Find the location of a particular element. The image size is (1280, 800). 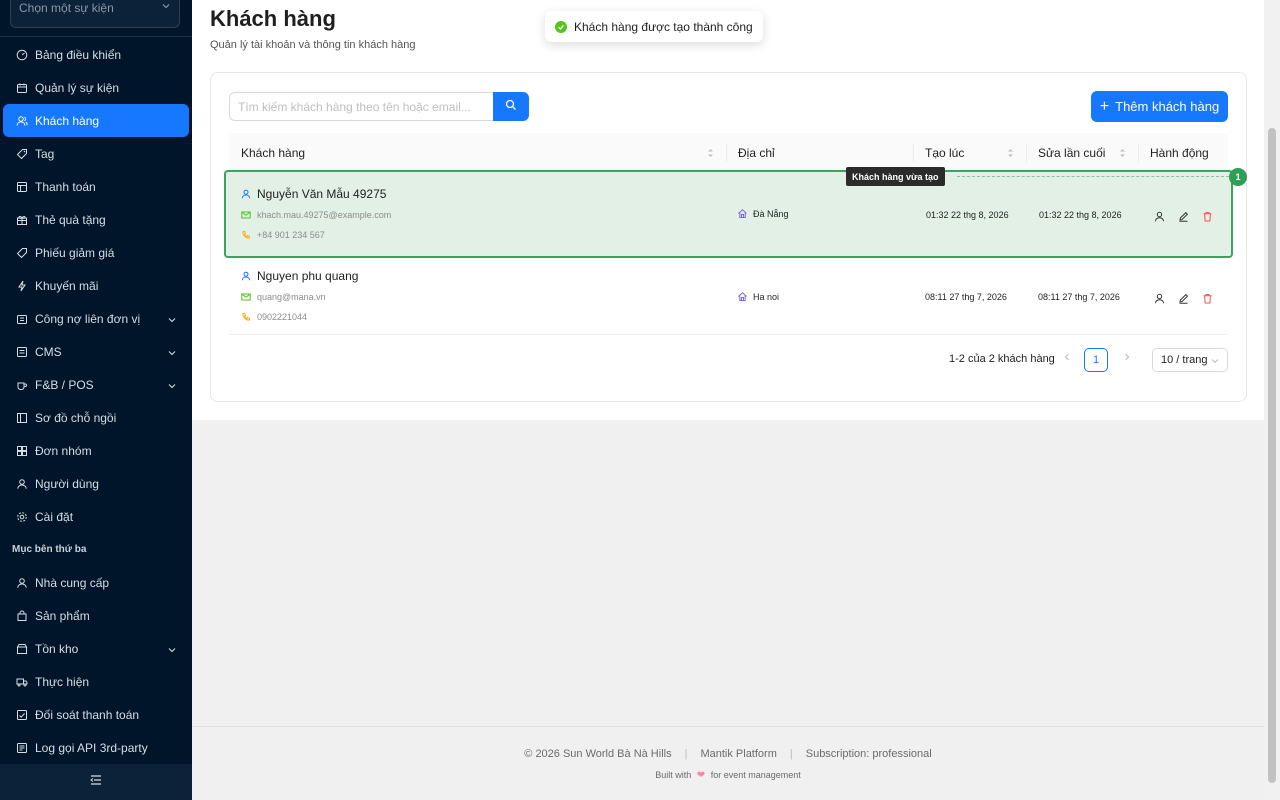

customer-name-text: Nguyễn Văn Mẫu 49275 is located at coordinates (322, 194).